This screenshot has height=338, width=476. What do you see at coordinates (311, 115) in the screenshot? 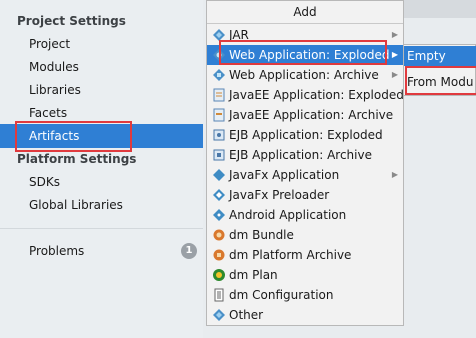
I see `menu-item-label: JavaEE Application: Archive` at bounding box center [311, 115].